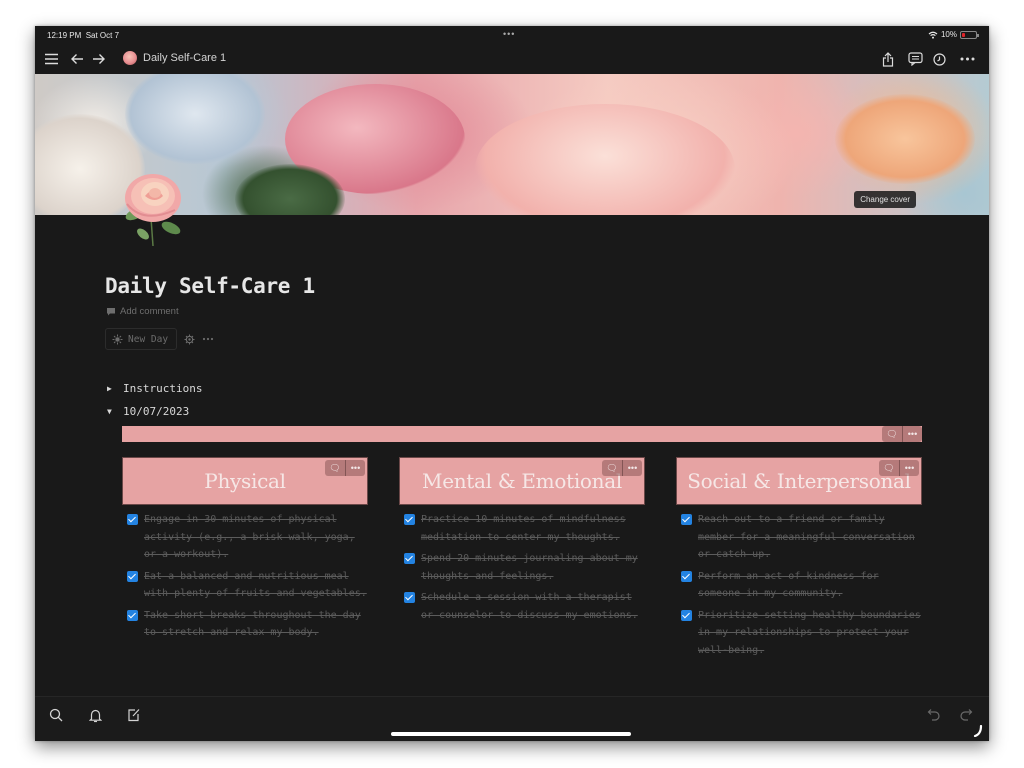  I want to click on toggle-date-label: 10/07/2023, so click(156, 411).